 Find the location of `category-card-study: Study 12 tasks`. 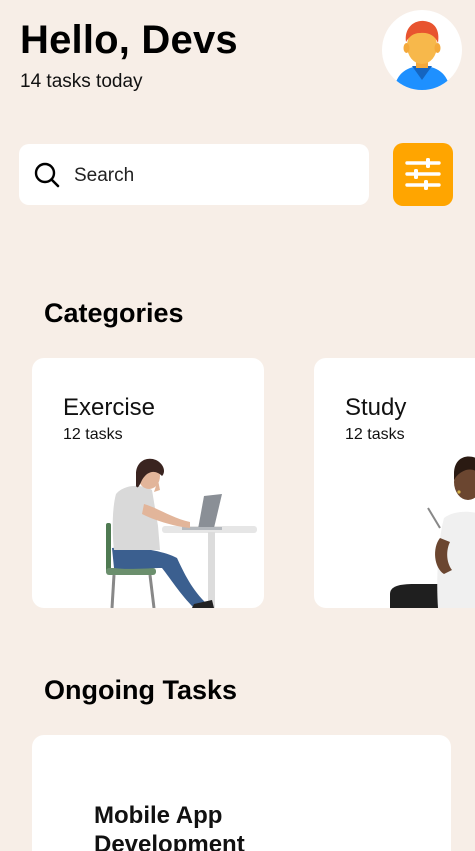

category-card-study: Study 12 tasks is located at coordinates (394, 483).